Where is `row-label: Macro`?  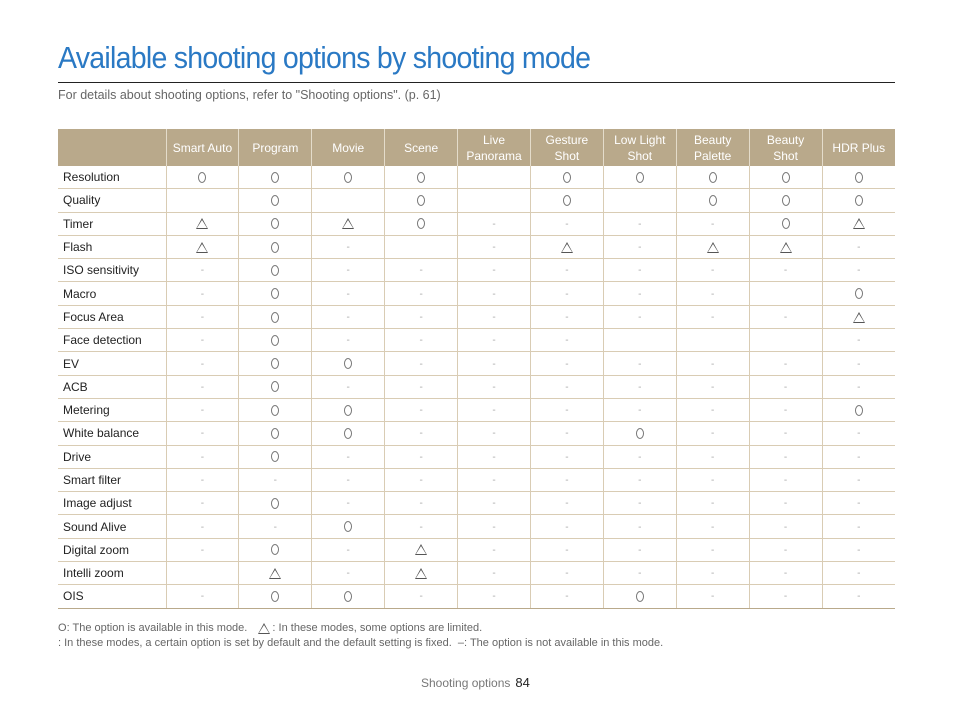 row-label: Macro is located at coordinates (112, 293).